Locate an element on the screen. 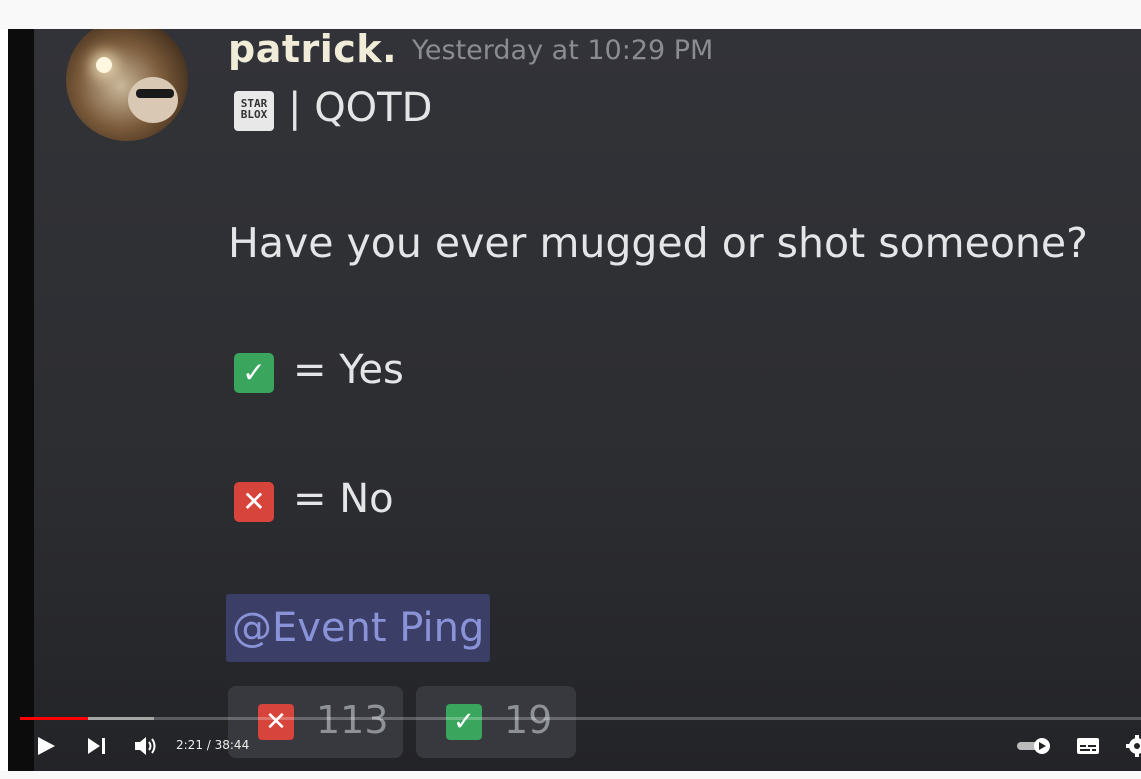 This screenshot has width=1141, height=779. reaction-check: ✓ 19 is located at coordinates (496, 722).